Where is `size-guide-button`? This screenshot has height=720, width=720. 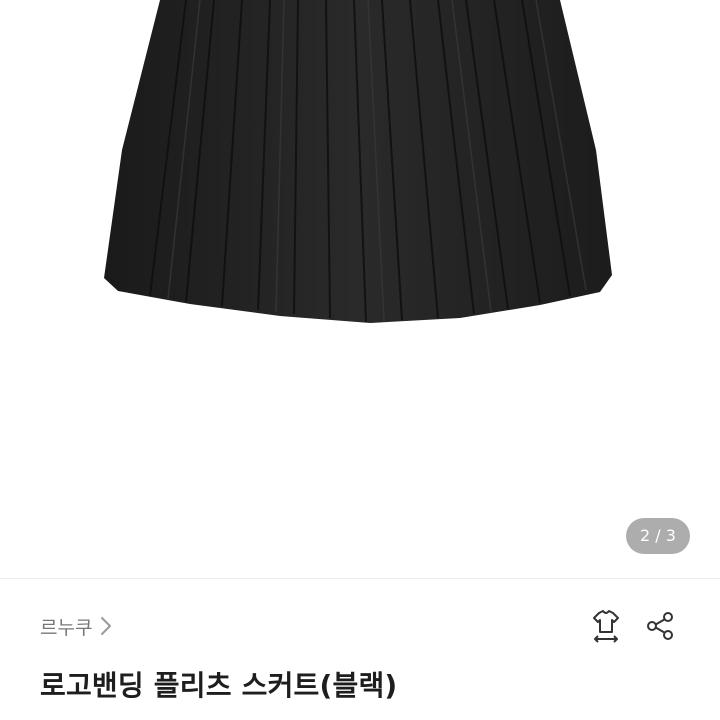
size-guide-button is located at coordinates (606, 628).